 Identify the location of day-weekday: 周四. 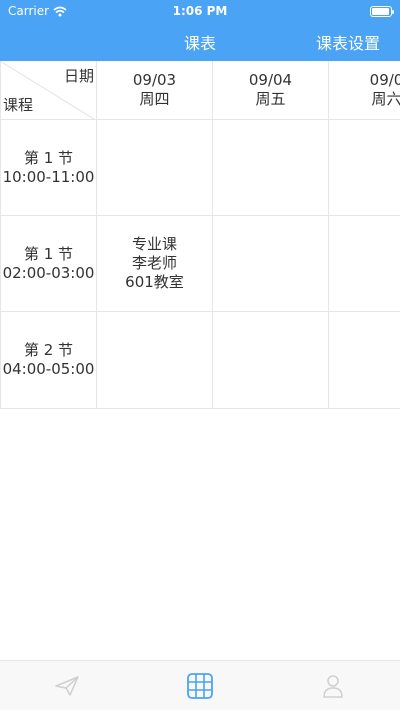
(154, 99).